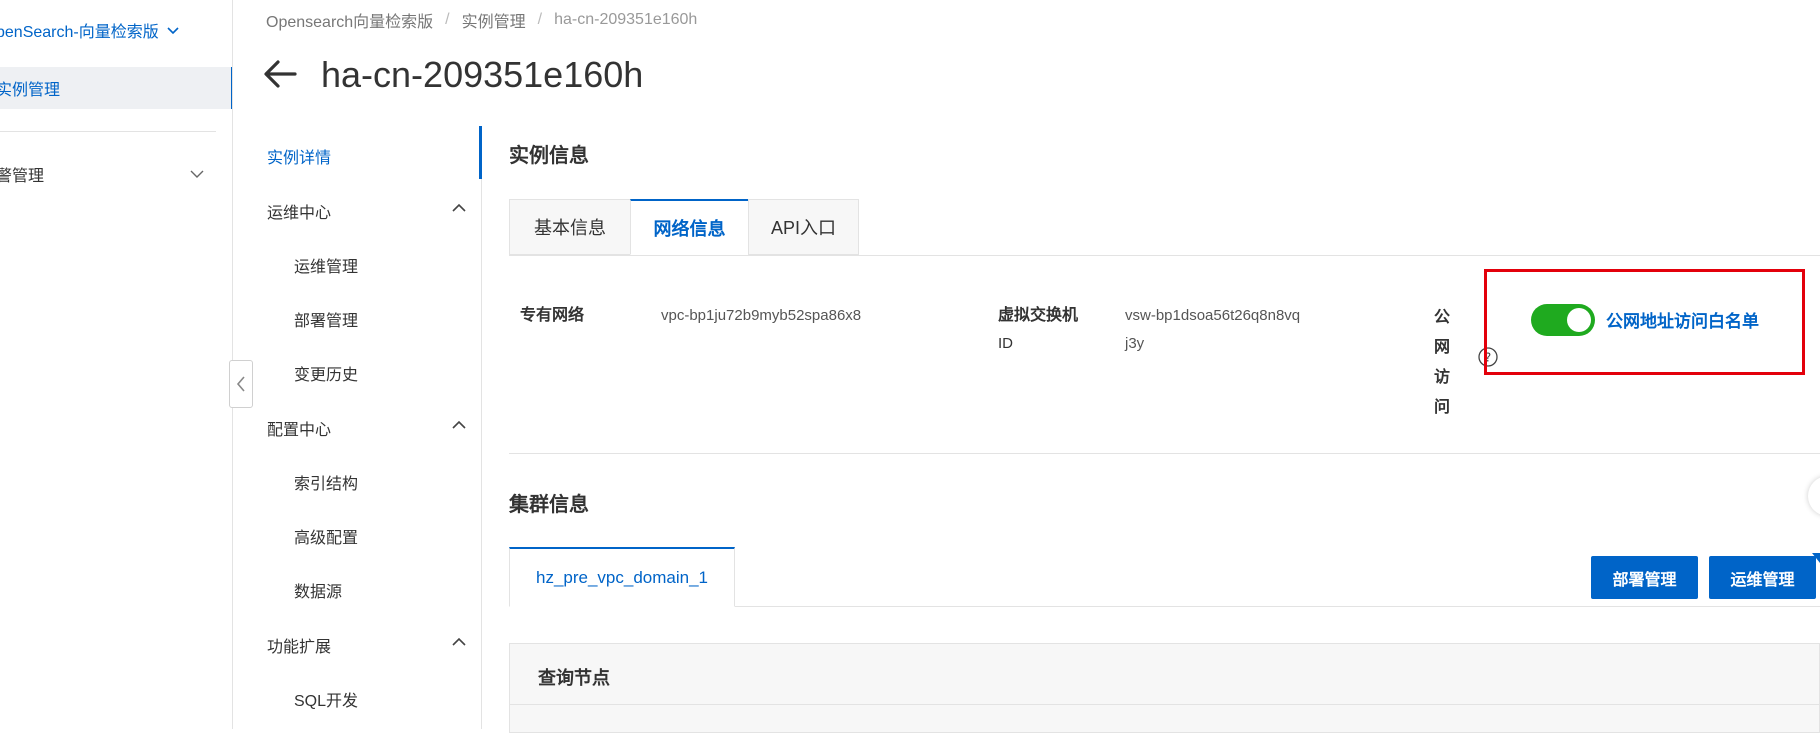 Image resolution: width=1820 pixels, height=733 pixels. I want to click on deploy-manage-button: 部署管理, so click(1644, 577).